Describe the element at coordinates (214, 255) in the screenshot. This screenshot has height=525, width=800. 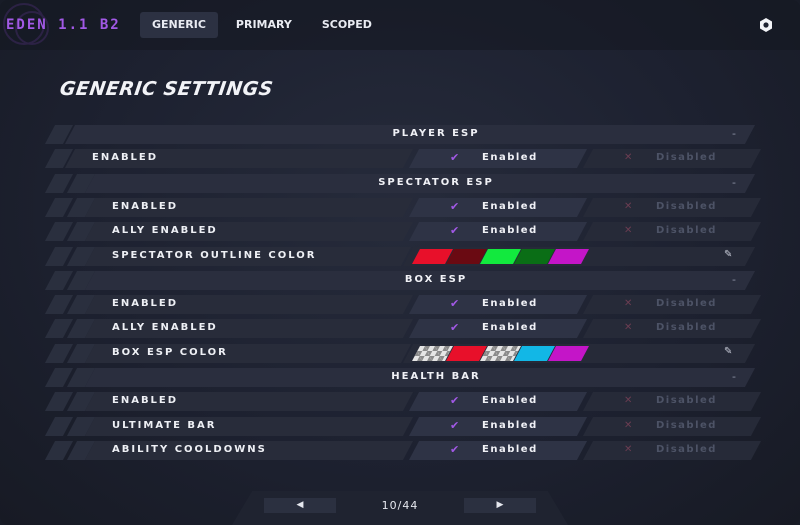
I see `row-label: SPECTATOR OUTLINE COLOR` at that location.